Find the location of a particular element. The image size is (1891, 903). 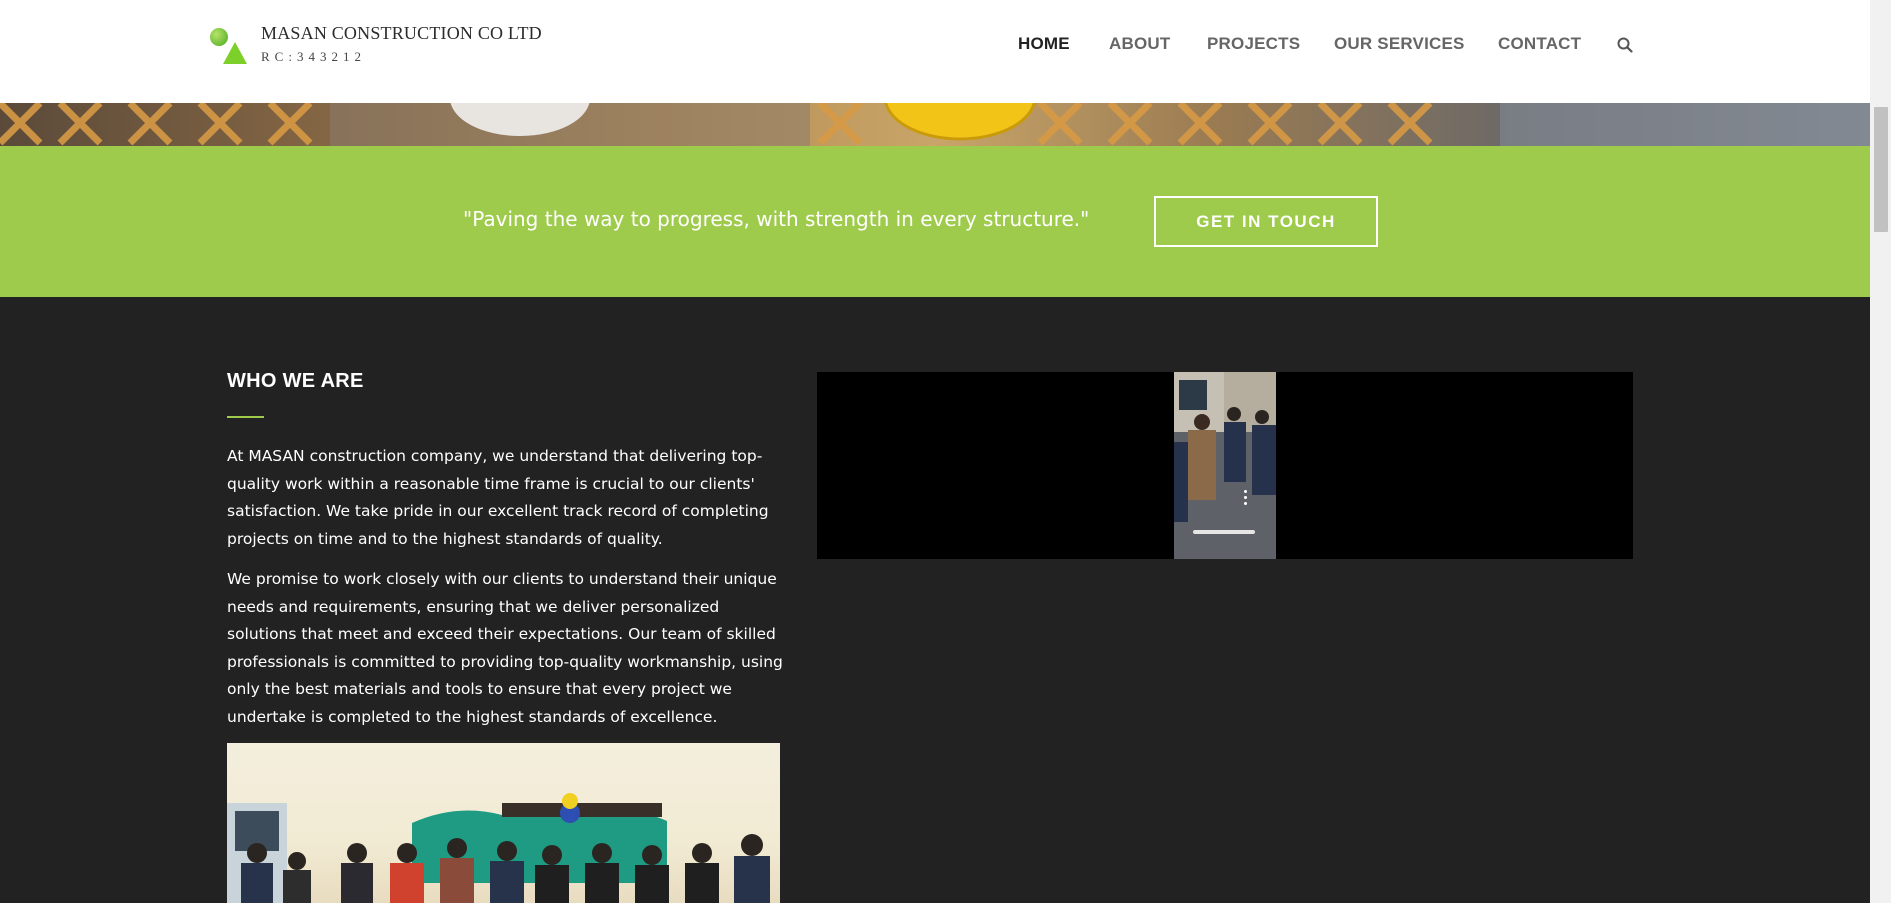

more-options-icon is located at coordinates (1246, 498).